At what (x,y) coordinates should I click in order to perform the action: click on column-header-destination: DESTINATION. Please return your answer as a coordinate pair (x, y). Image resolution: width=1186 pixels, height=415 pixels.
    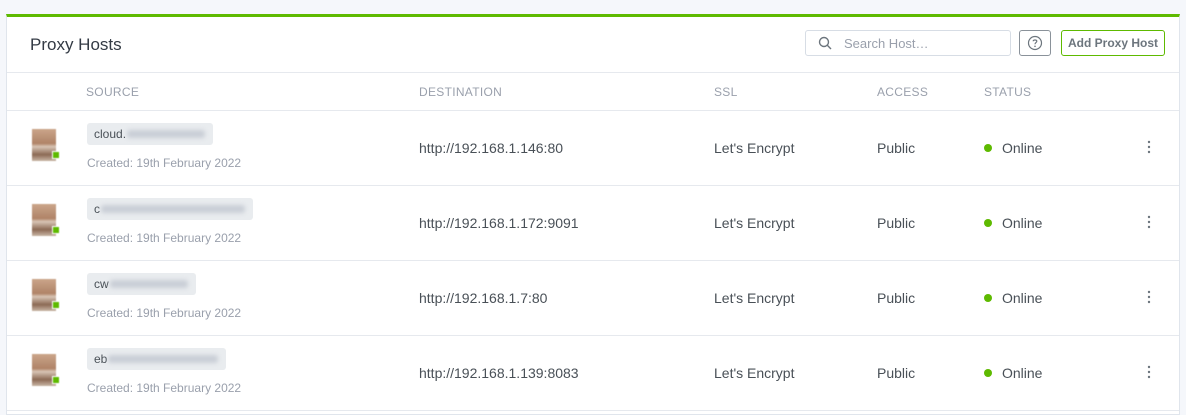
    Looking at the image, I should click on (461, 92).